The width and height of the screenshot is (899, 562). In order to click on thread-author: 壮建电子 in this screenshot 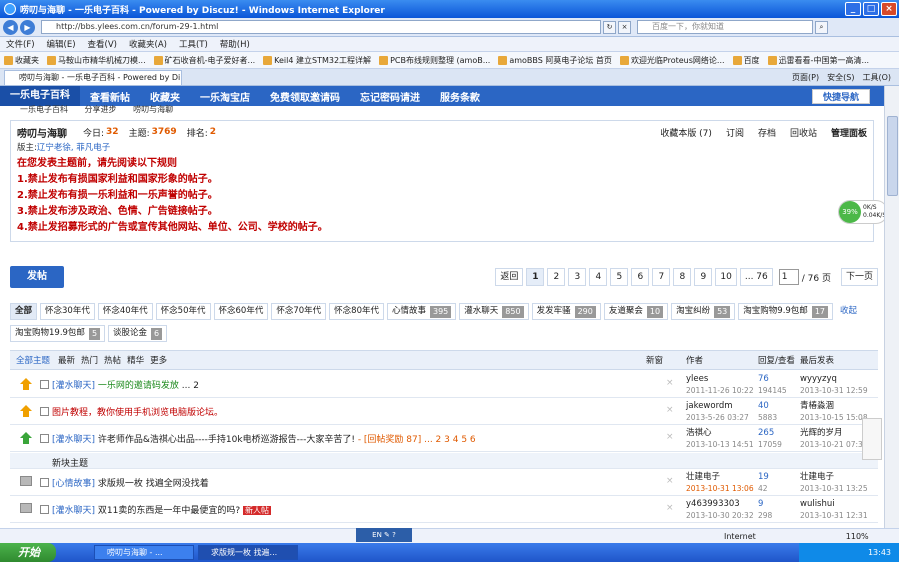, I will do `click(720, 477)`.